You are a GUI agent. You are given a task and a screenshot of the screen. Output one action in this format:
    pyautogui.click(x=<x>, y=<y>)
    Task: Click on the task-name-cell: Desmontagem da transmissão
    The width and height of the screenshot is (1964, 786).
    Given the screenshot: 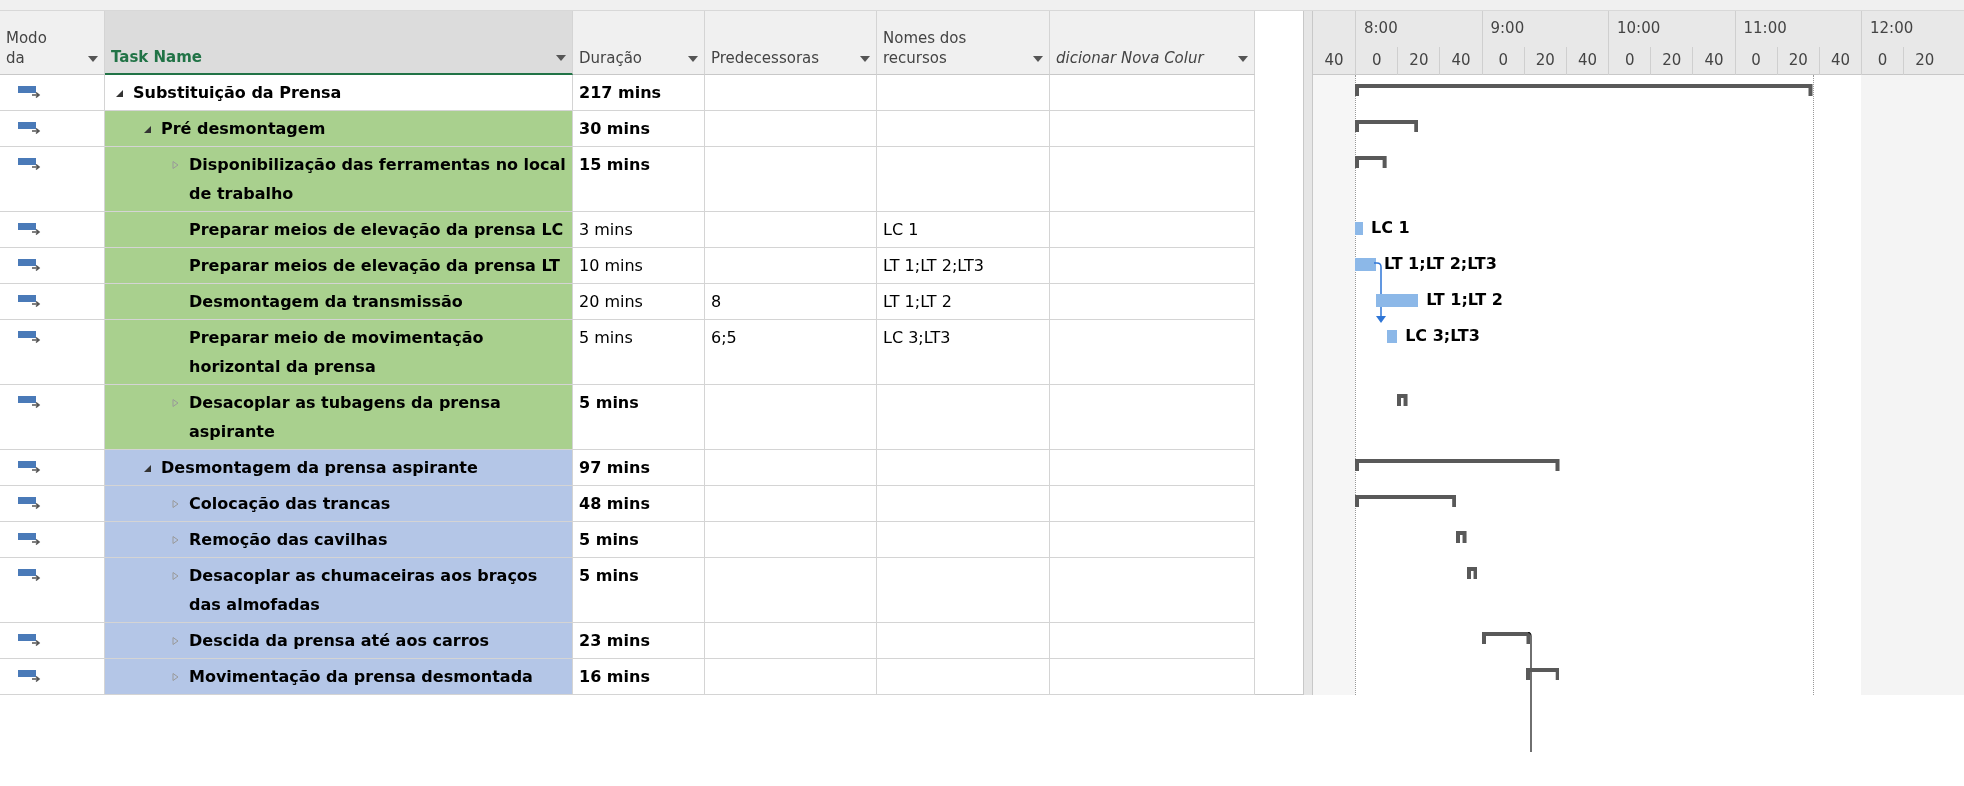 What is the action you would take?
    pyautogui.click(x=339, y=302)
    